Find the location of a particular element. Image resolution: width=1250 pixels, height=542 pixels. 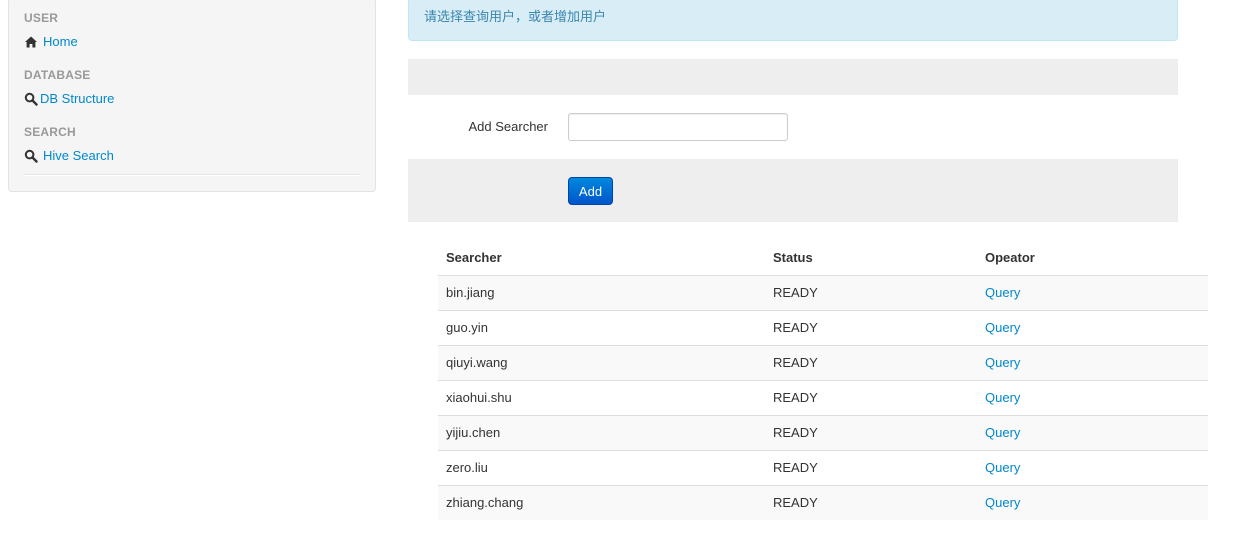

add-searcher-label: Add Searcher is located at coordinates (508, 126).